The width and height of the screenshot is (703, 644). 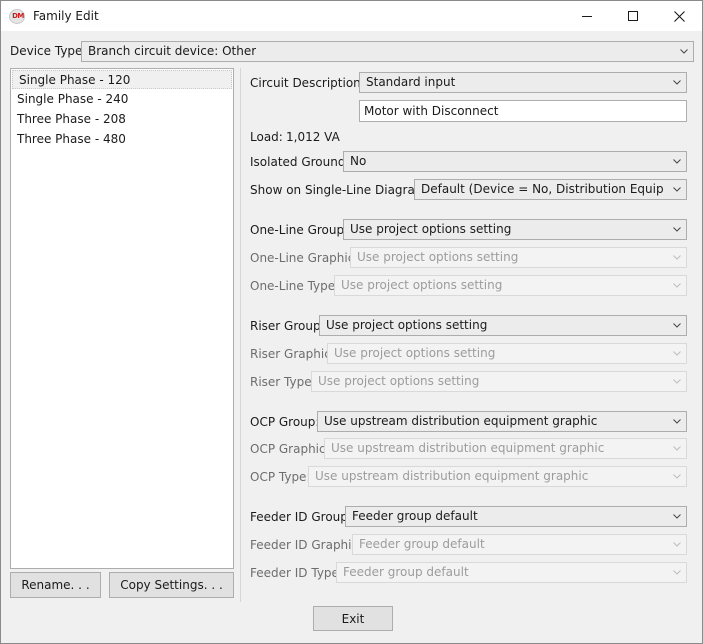 I want to click on one-line-group-label: One-Line Group:, so click(x=299, y=230).